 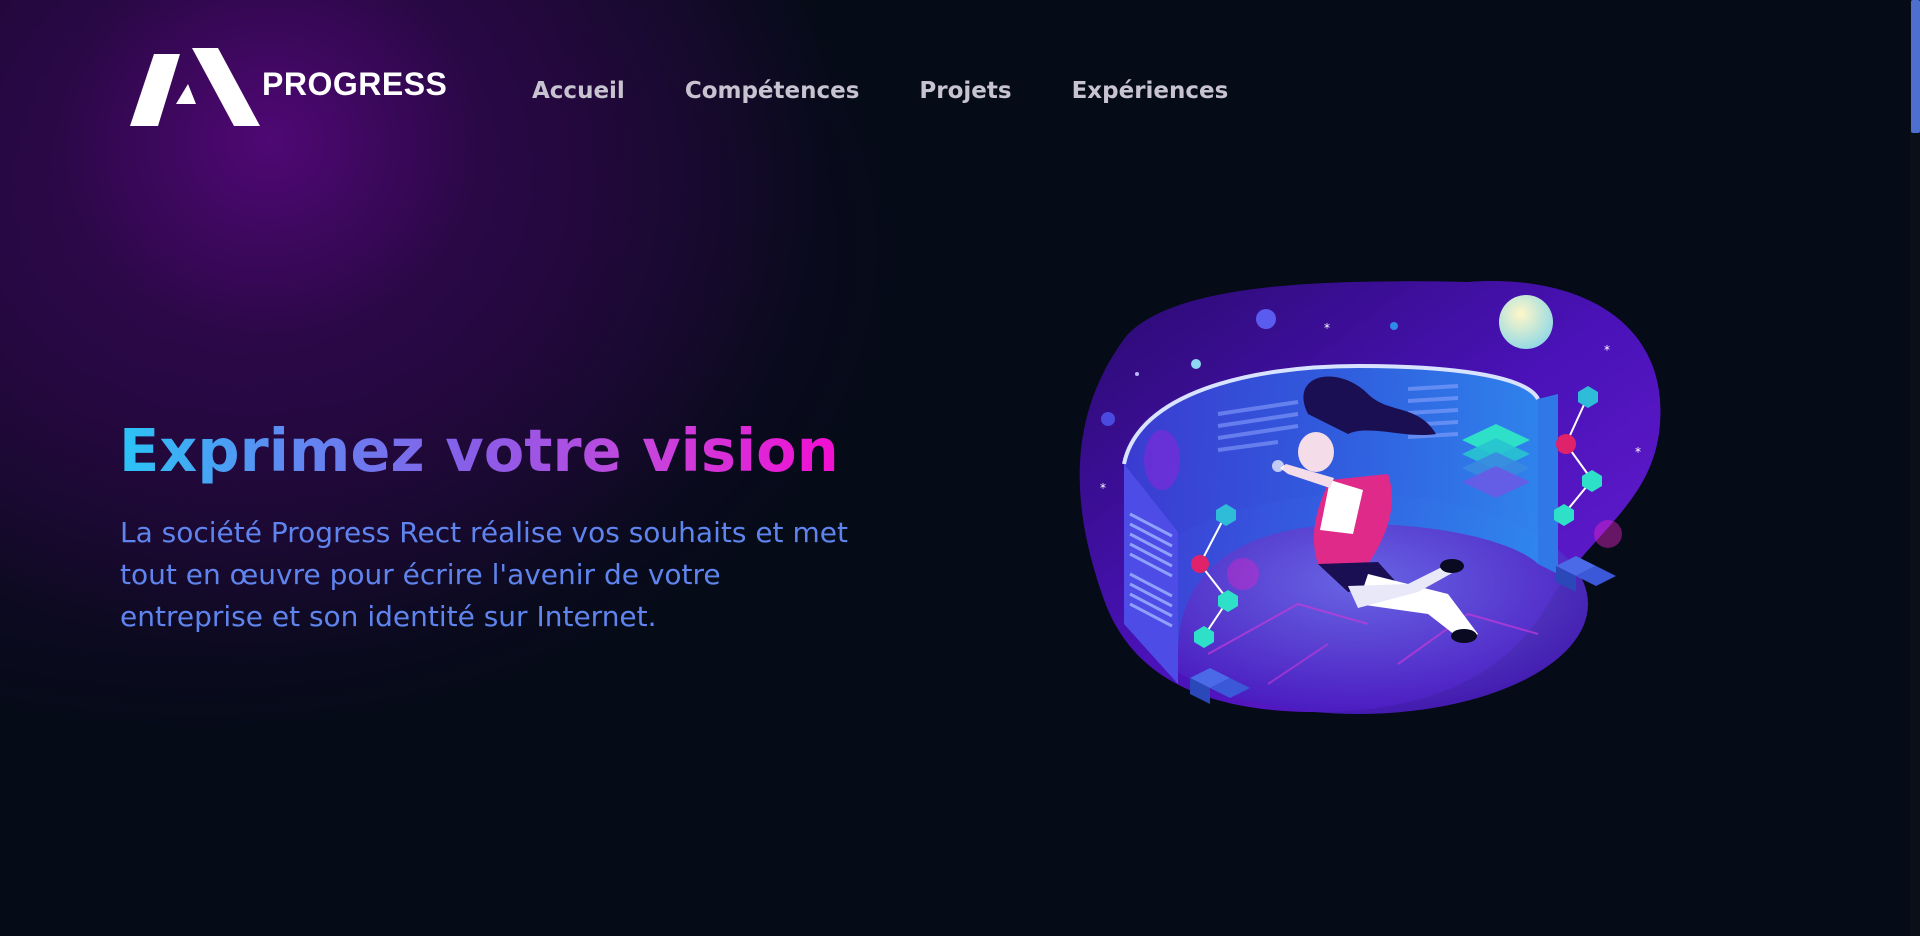 What do you see at coordinates (578, 91) in the screenshot?
I see `nav-item-accueil: Accueil` at bounding box center [578, 91].